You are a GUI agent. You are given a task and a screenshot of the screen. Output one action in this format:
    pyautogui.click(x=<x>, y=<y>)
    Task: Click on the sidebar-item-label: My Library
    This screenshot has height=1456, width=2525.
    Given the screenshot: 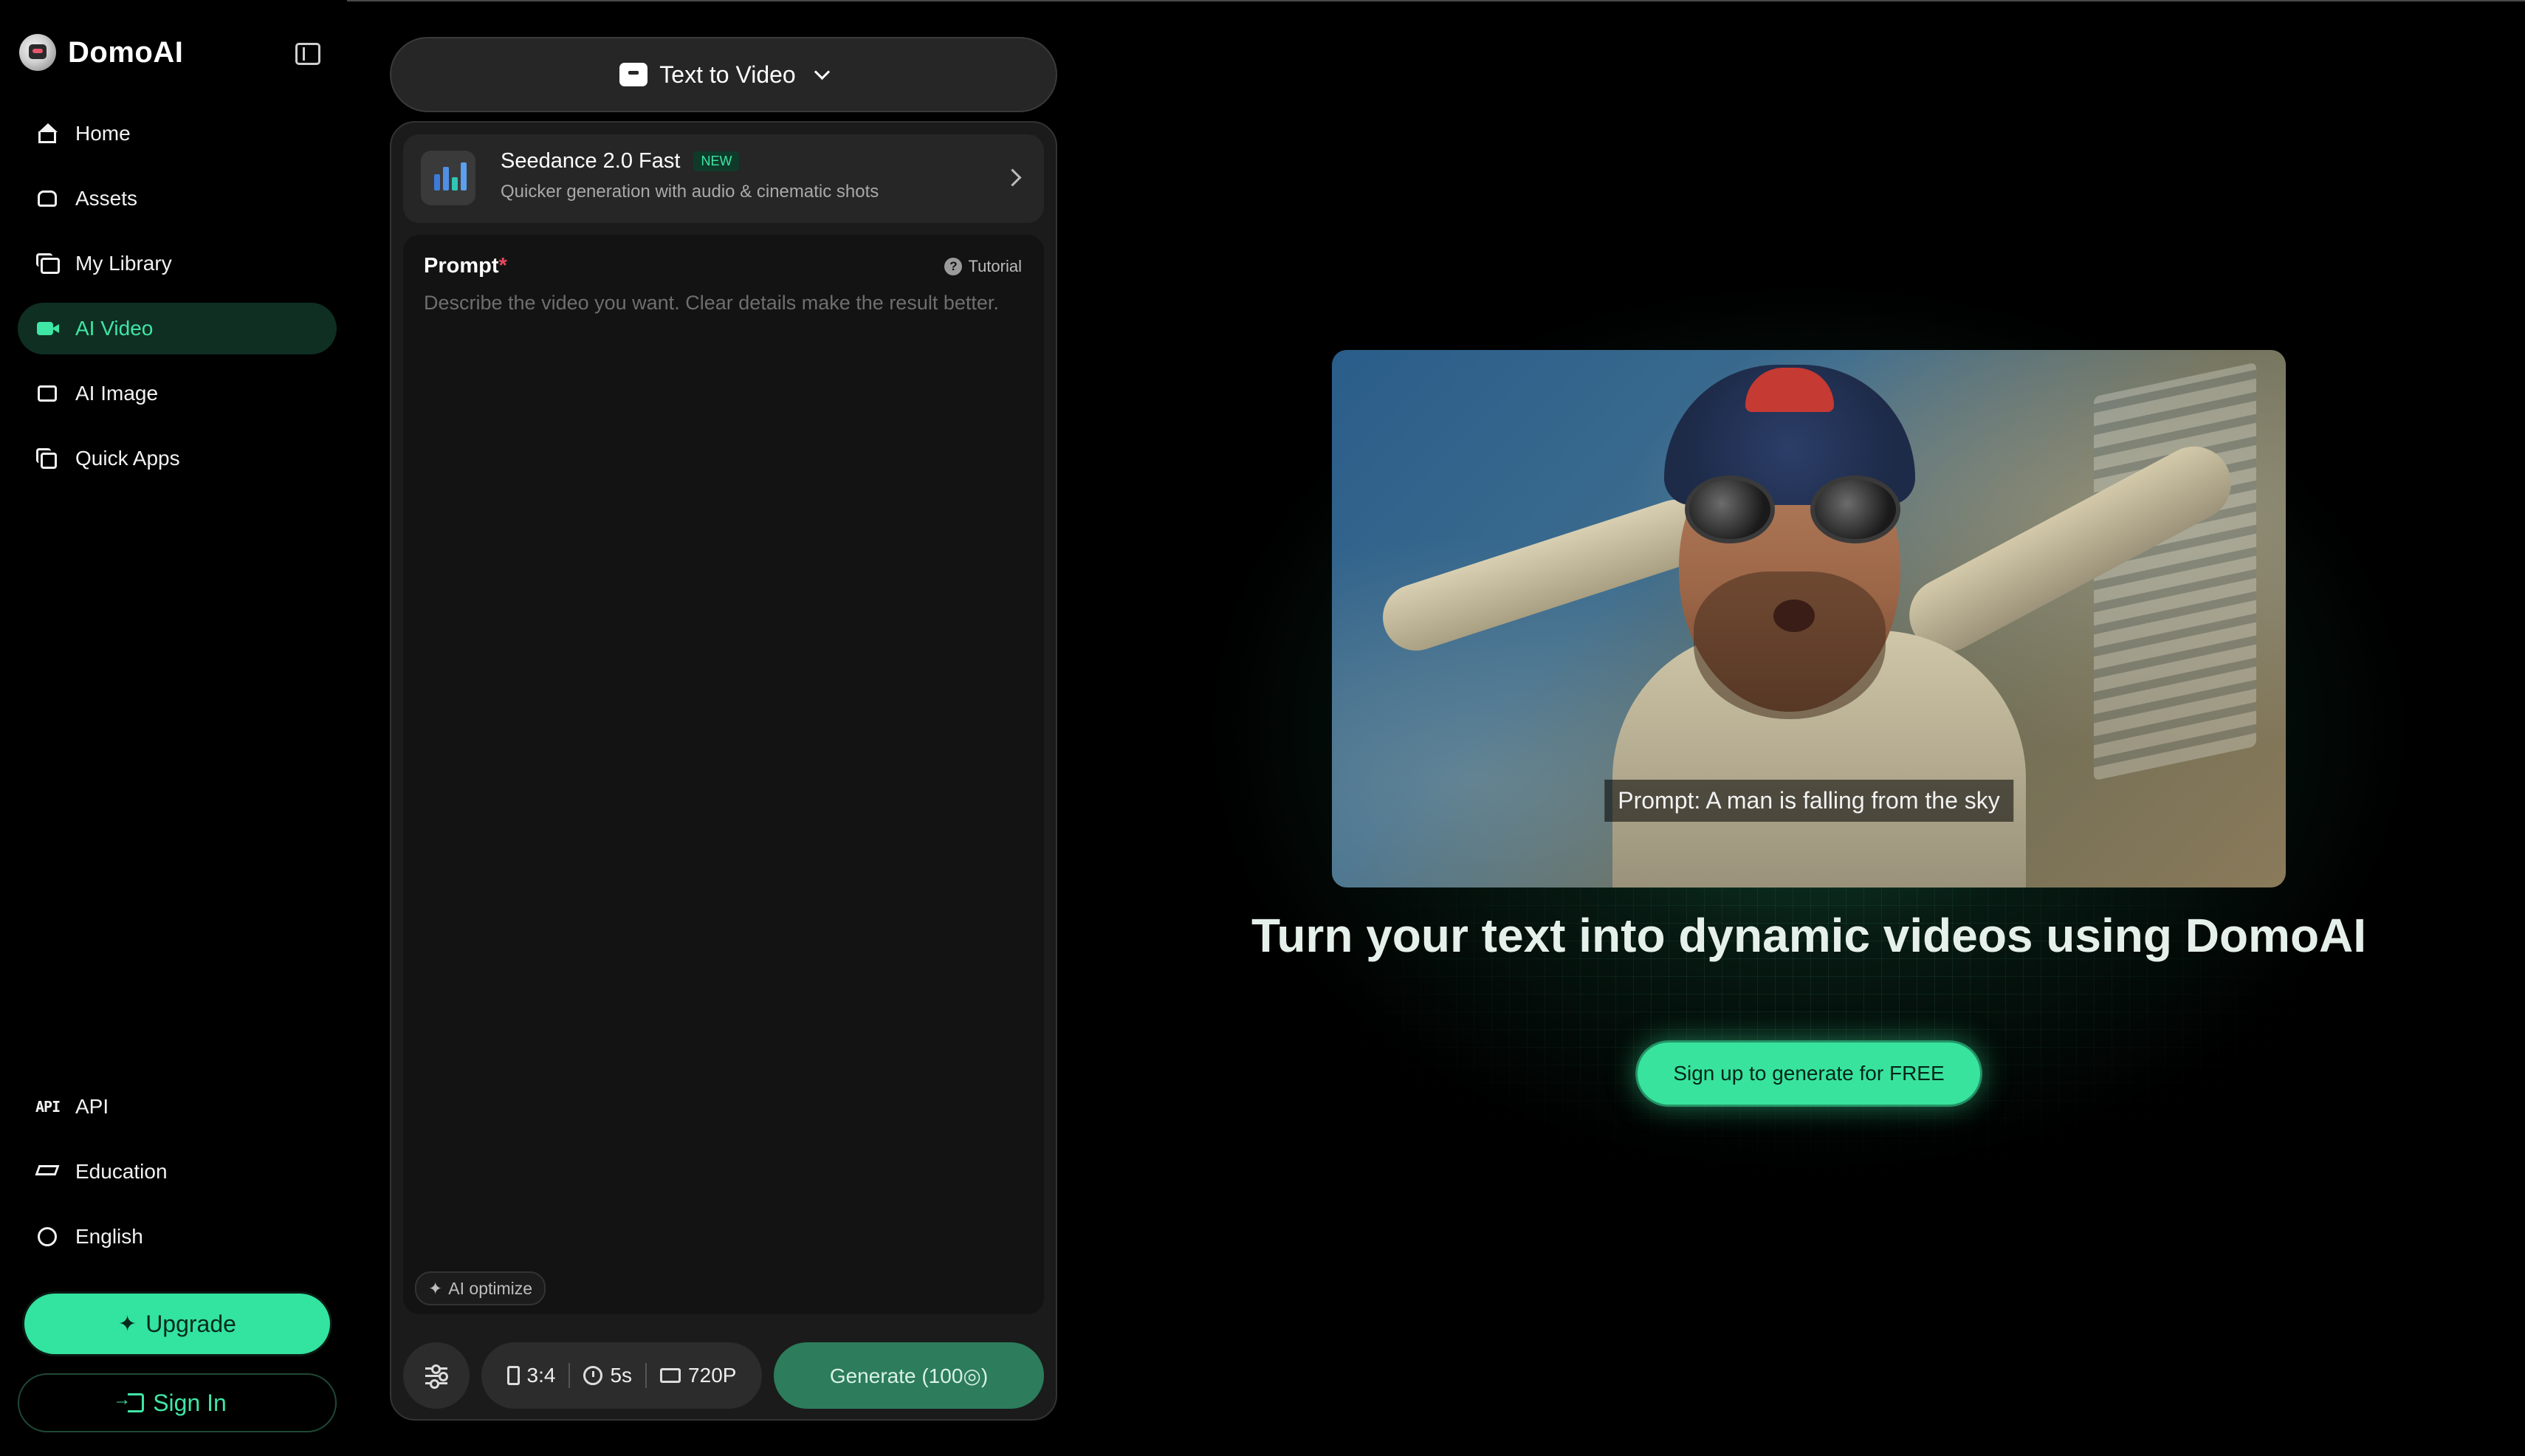 What is the action you would take?
    pyautogui.click(x=123, y=263)
    